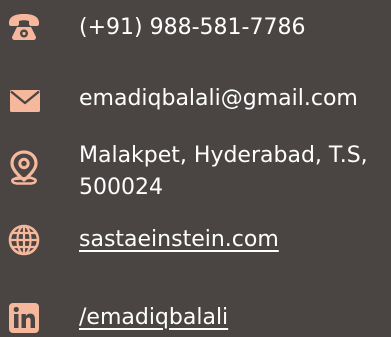  What do you see at coordinates (24, 240) in the screenshot?
I see `globe-icon` at bounding box center [24, 240].